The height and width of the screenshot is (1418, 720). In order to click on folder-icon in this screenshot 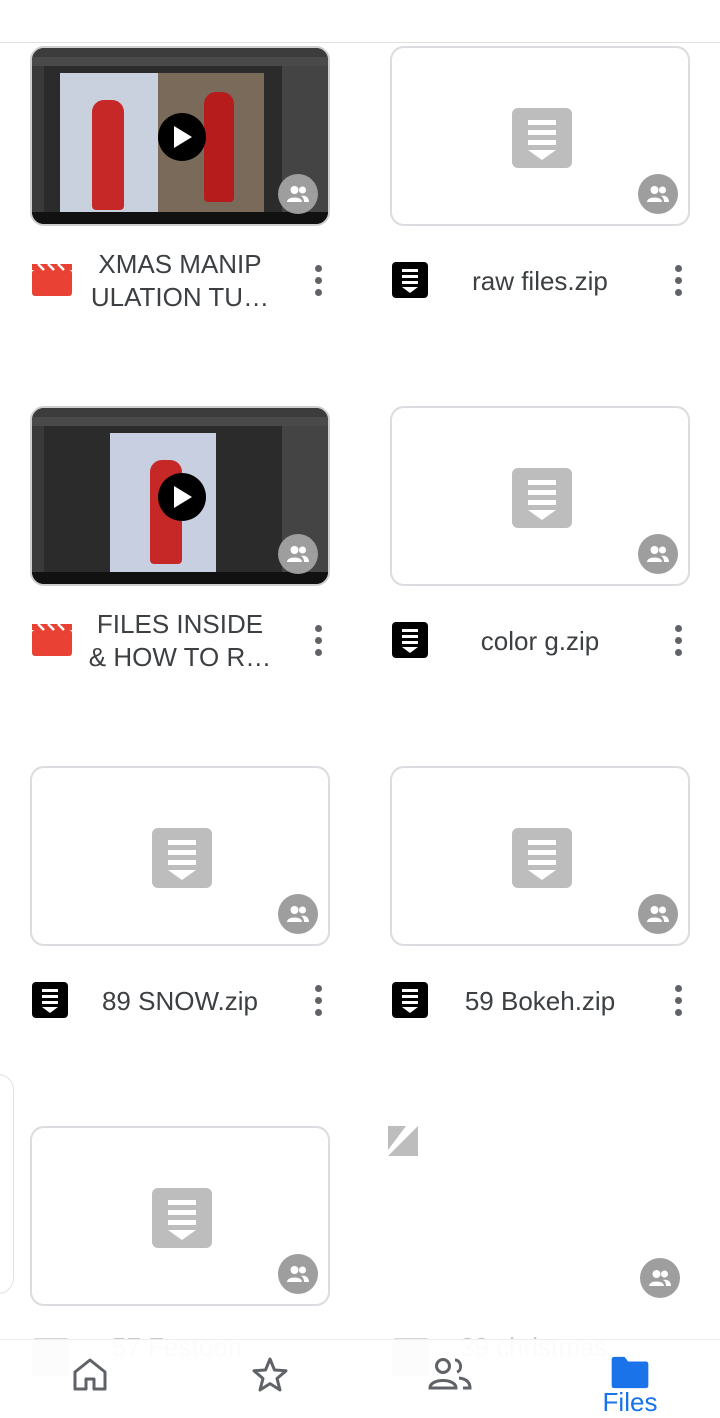, I will do `click(630, 1372)`.